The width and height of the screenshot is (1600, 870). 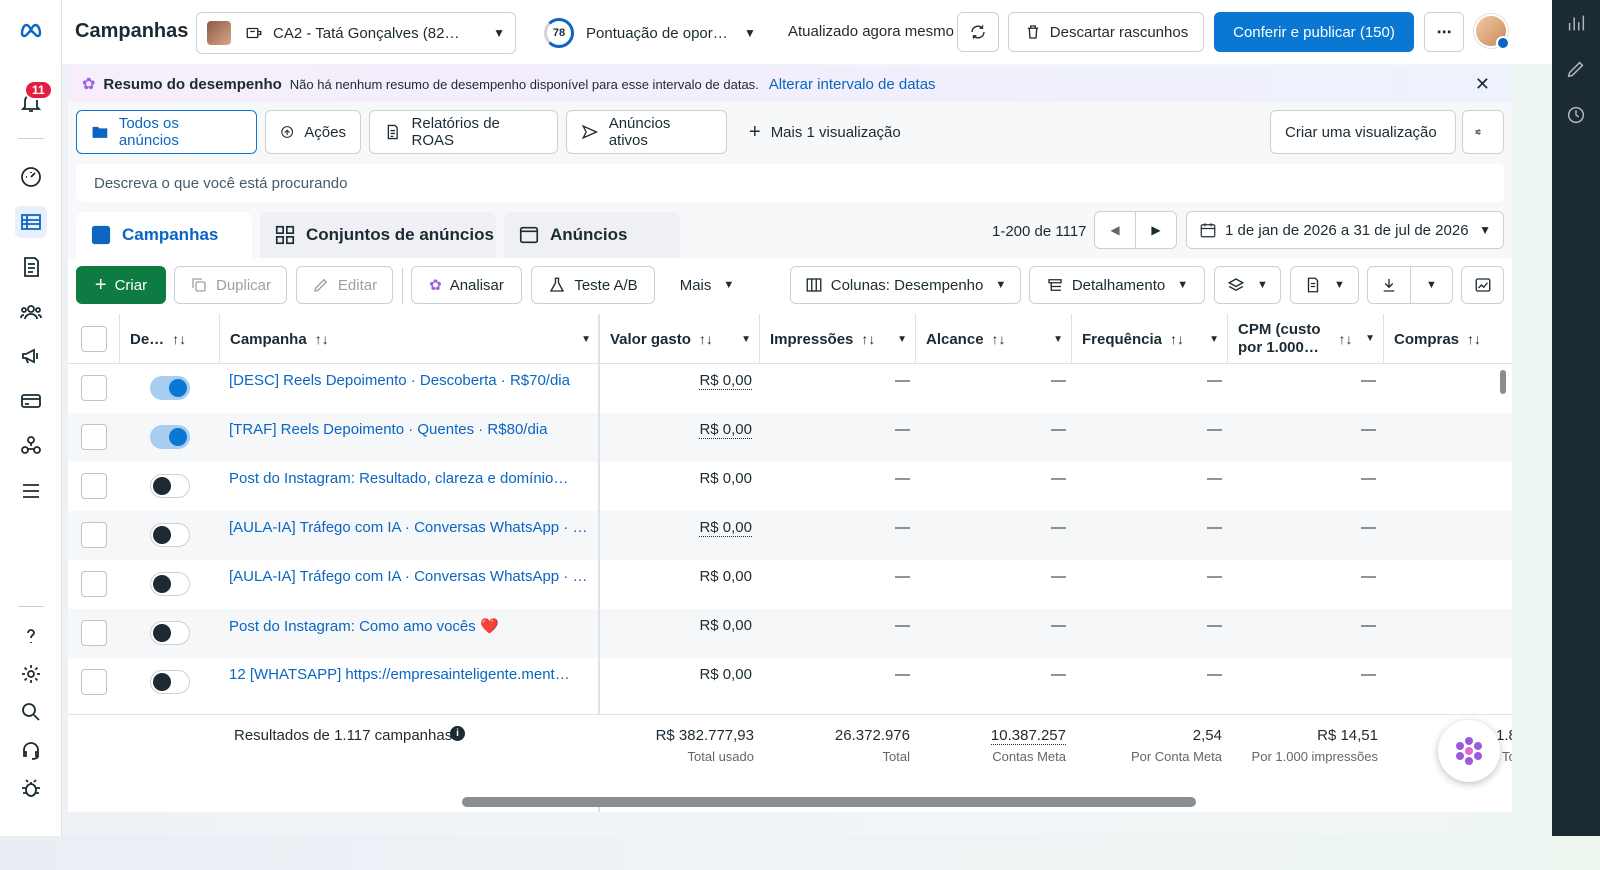 I want to click on view-all-ads: Todos os anúncios, so click(x=166, y=132).